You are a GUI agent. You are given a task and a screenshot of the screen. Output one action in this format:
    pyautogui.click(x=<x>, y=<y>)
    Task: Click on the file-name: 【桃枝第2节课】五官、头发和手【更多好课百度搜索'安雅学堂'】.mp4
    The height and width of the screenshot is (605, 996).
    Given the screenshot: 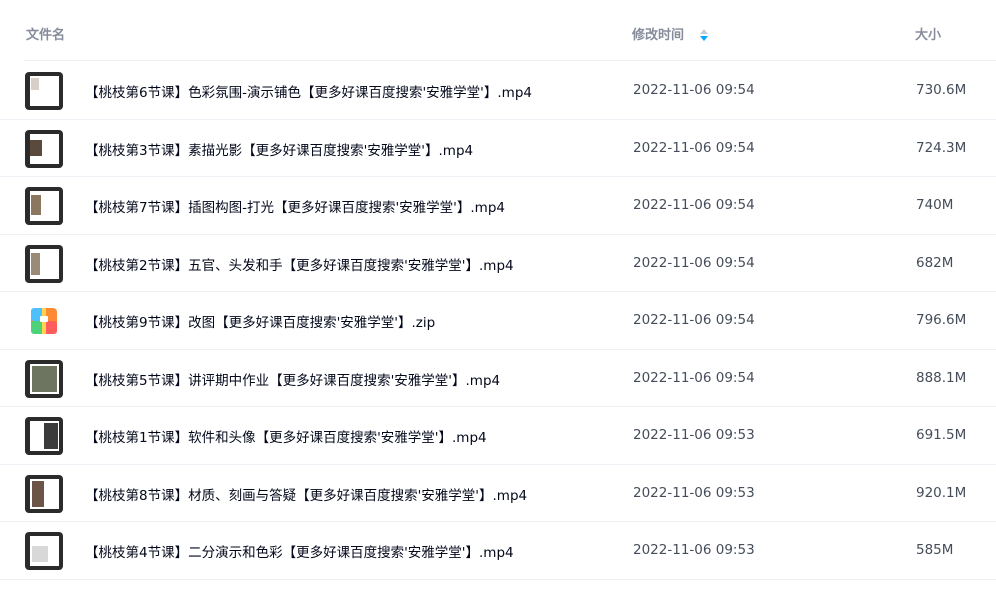 What is the action you would take?
    pyautogui.click(x=299, y=264)
    